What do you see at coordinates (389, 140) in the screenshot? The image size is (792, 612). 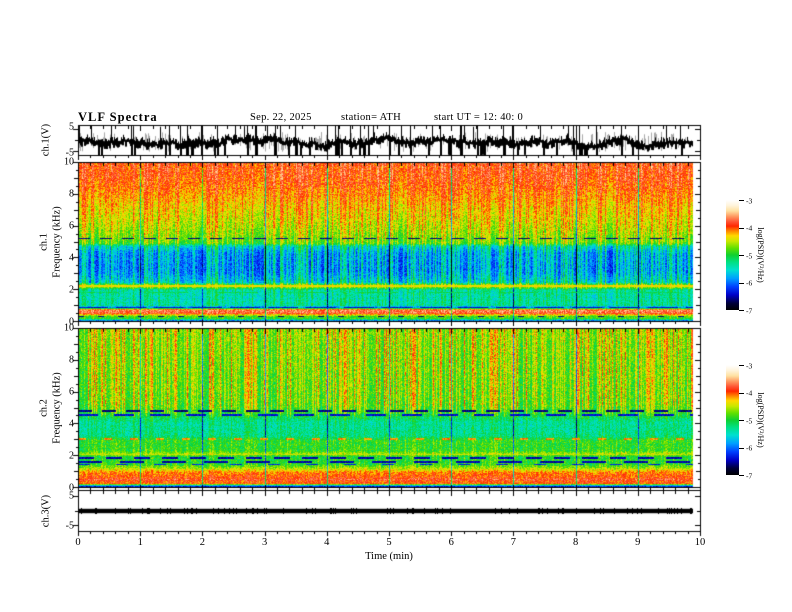 I see `ch1-waveform-panel` at bounding box center [389, 140].